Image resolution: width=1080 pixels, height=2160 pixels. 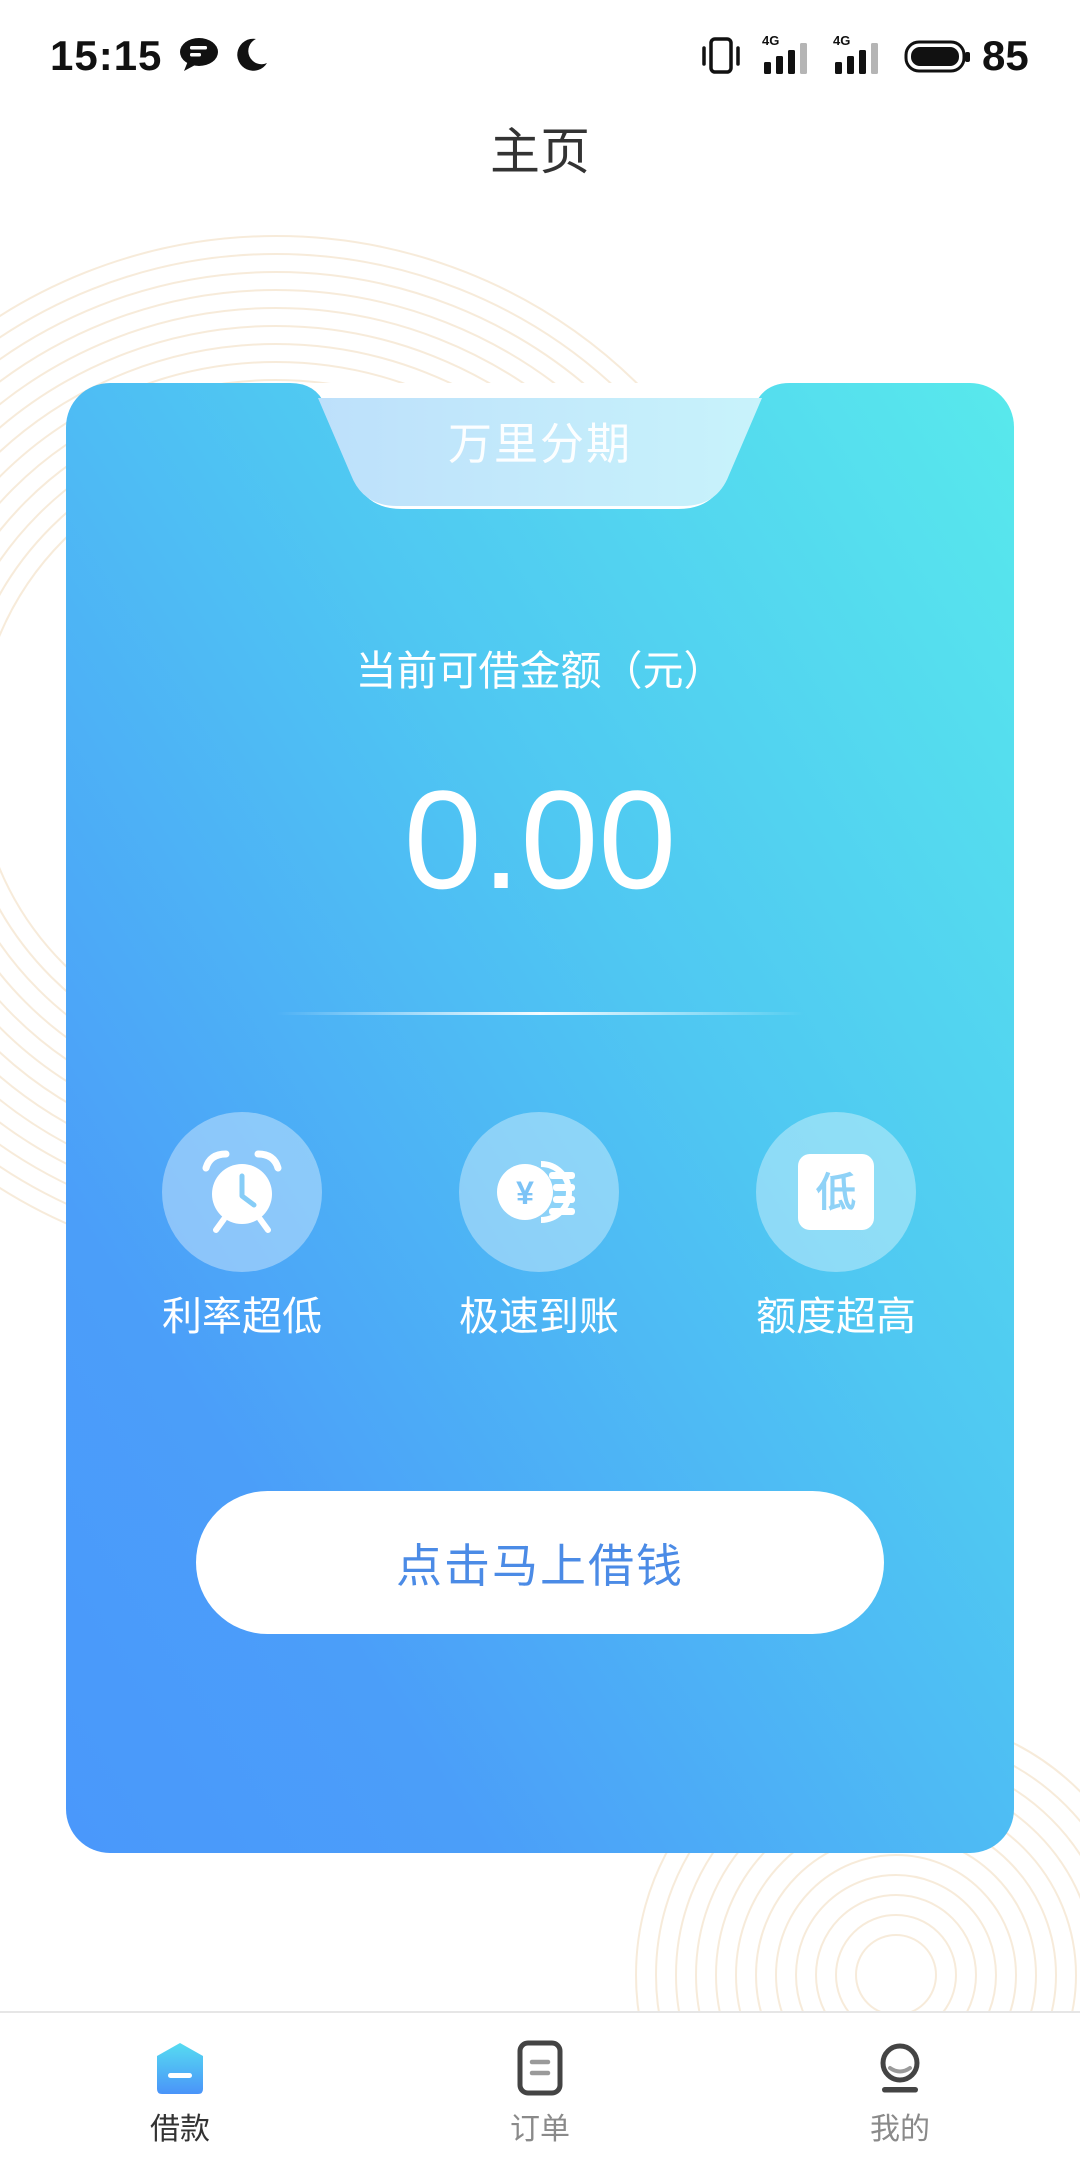 What do you see at coordinates (199, 54) in the screenshot?
I see `message-icon` at bounding box center [199, 54].